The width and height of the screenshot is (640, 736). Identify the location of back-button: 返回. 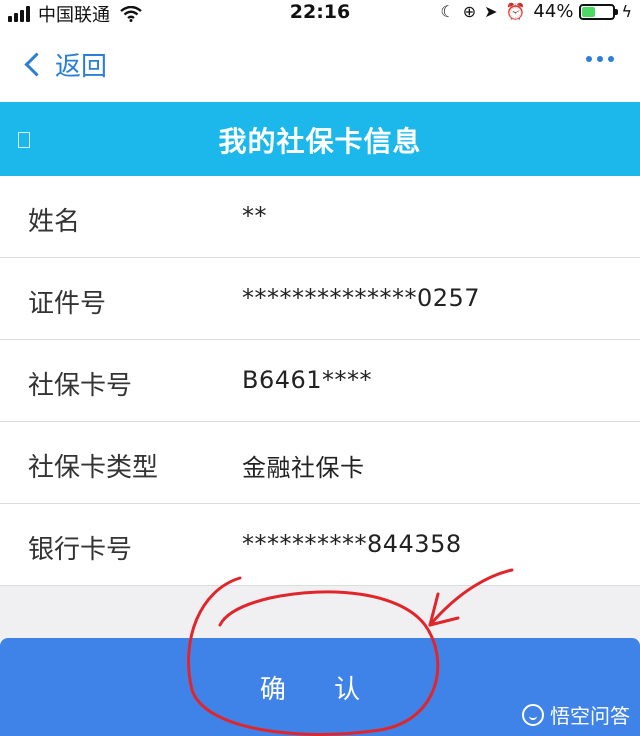
(64, 64).